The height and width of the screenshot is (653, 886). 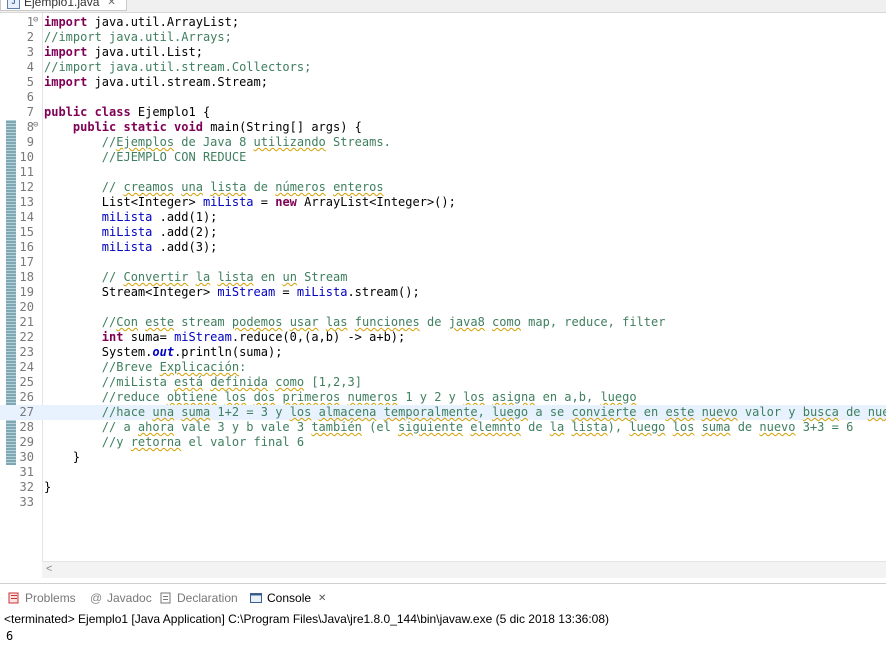 What do you see at coordinates (443, 52) in the screenshot?
I see `code-line: 3 import java.util.List;` at bounding box center [443, 52].